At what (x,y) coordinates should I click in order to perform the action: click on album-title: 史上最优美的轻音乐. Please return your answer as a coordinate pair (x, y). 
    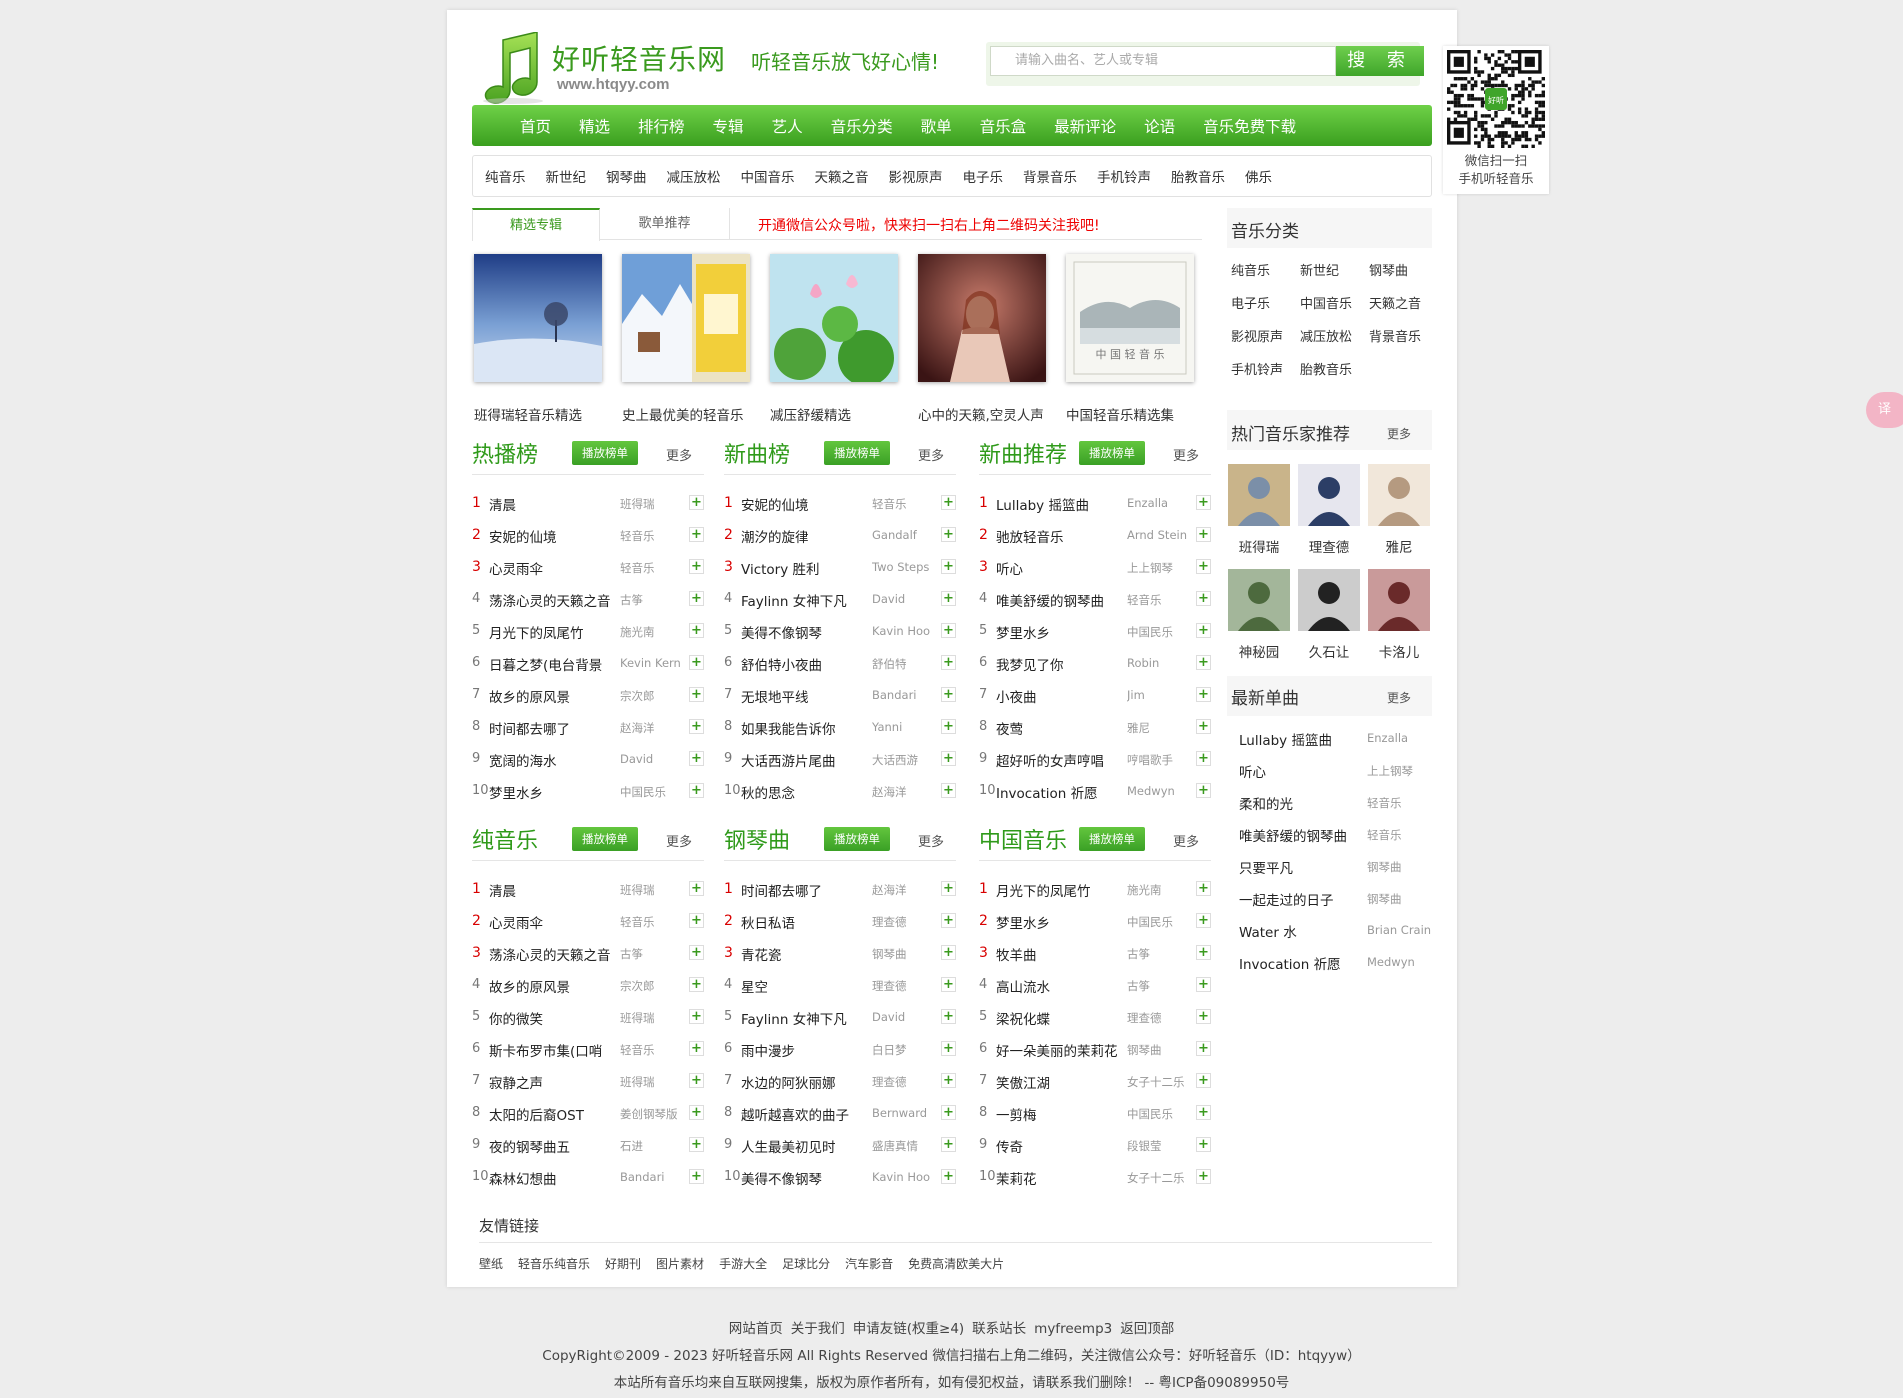
    Looking at the image, I should click on (686, 414).